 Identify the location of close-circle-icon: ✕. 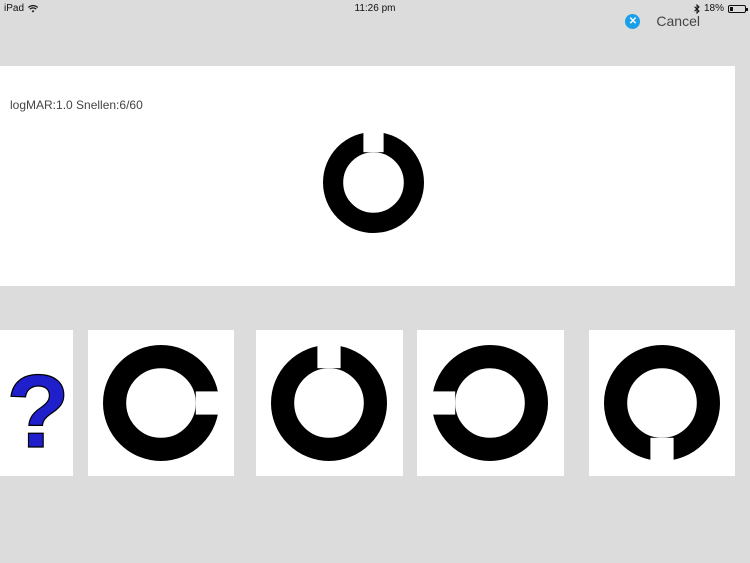
(633, 21).